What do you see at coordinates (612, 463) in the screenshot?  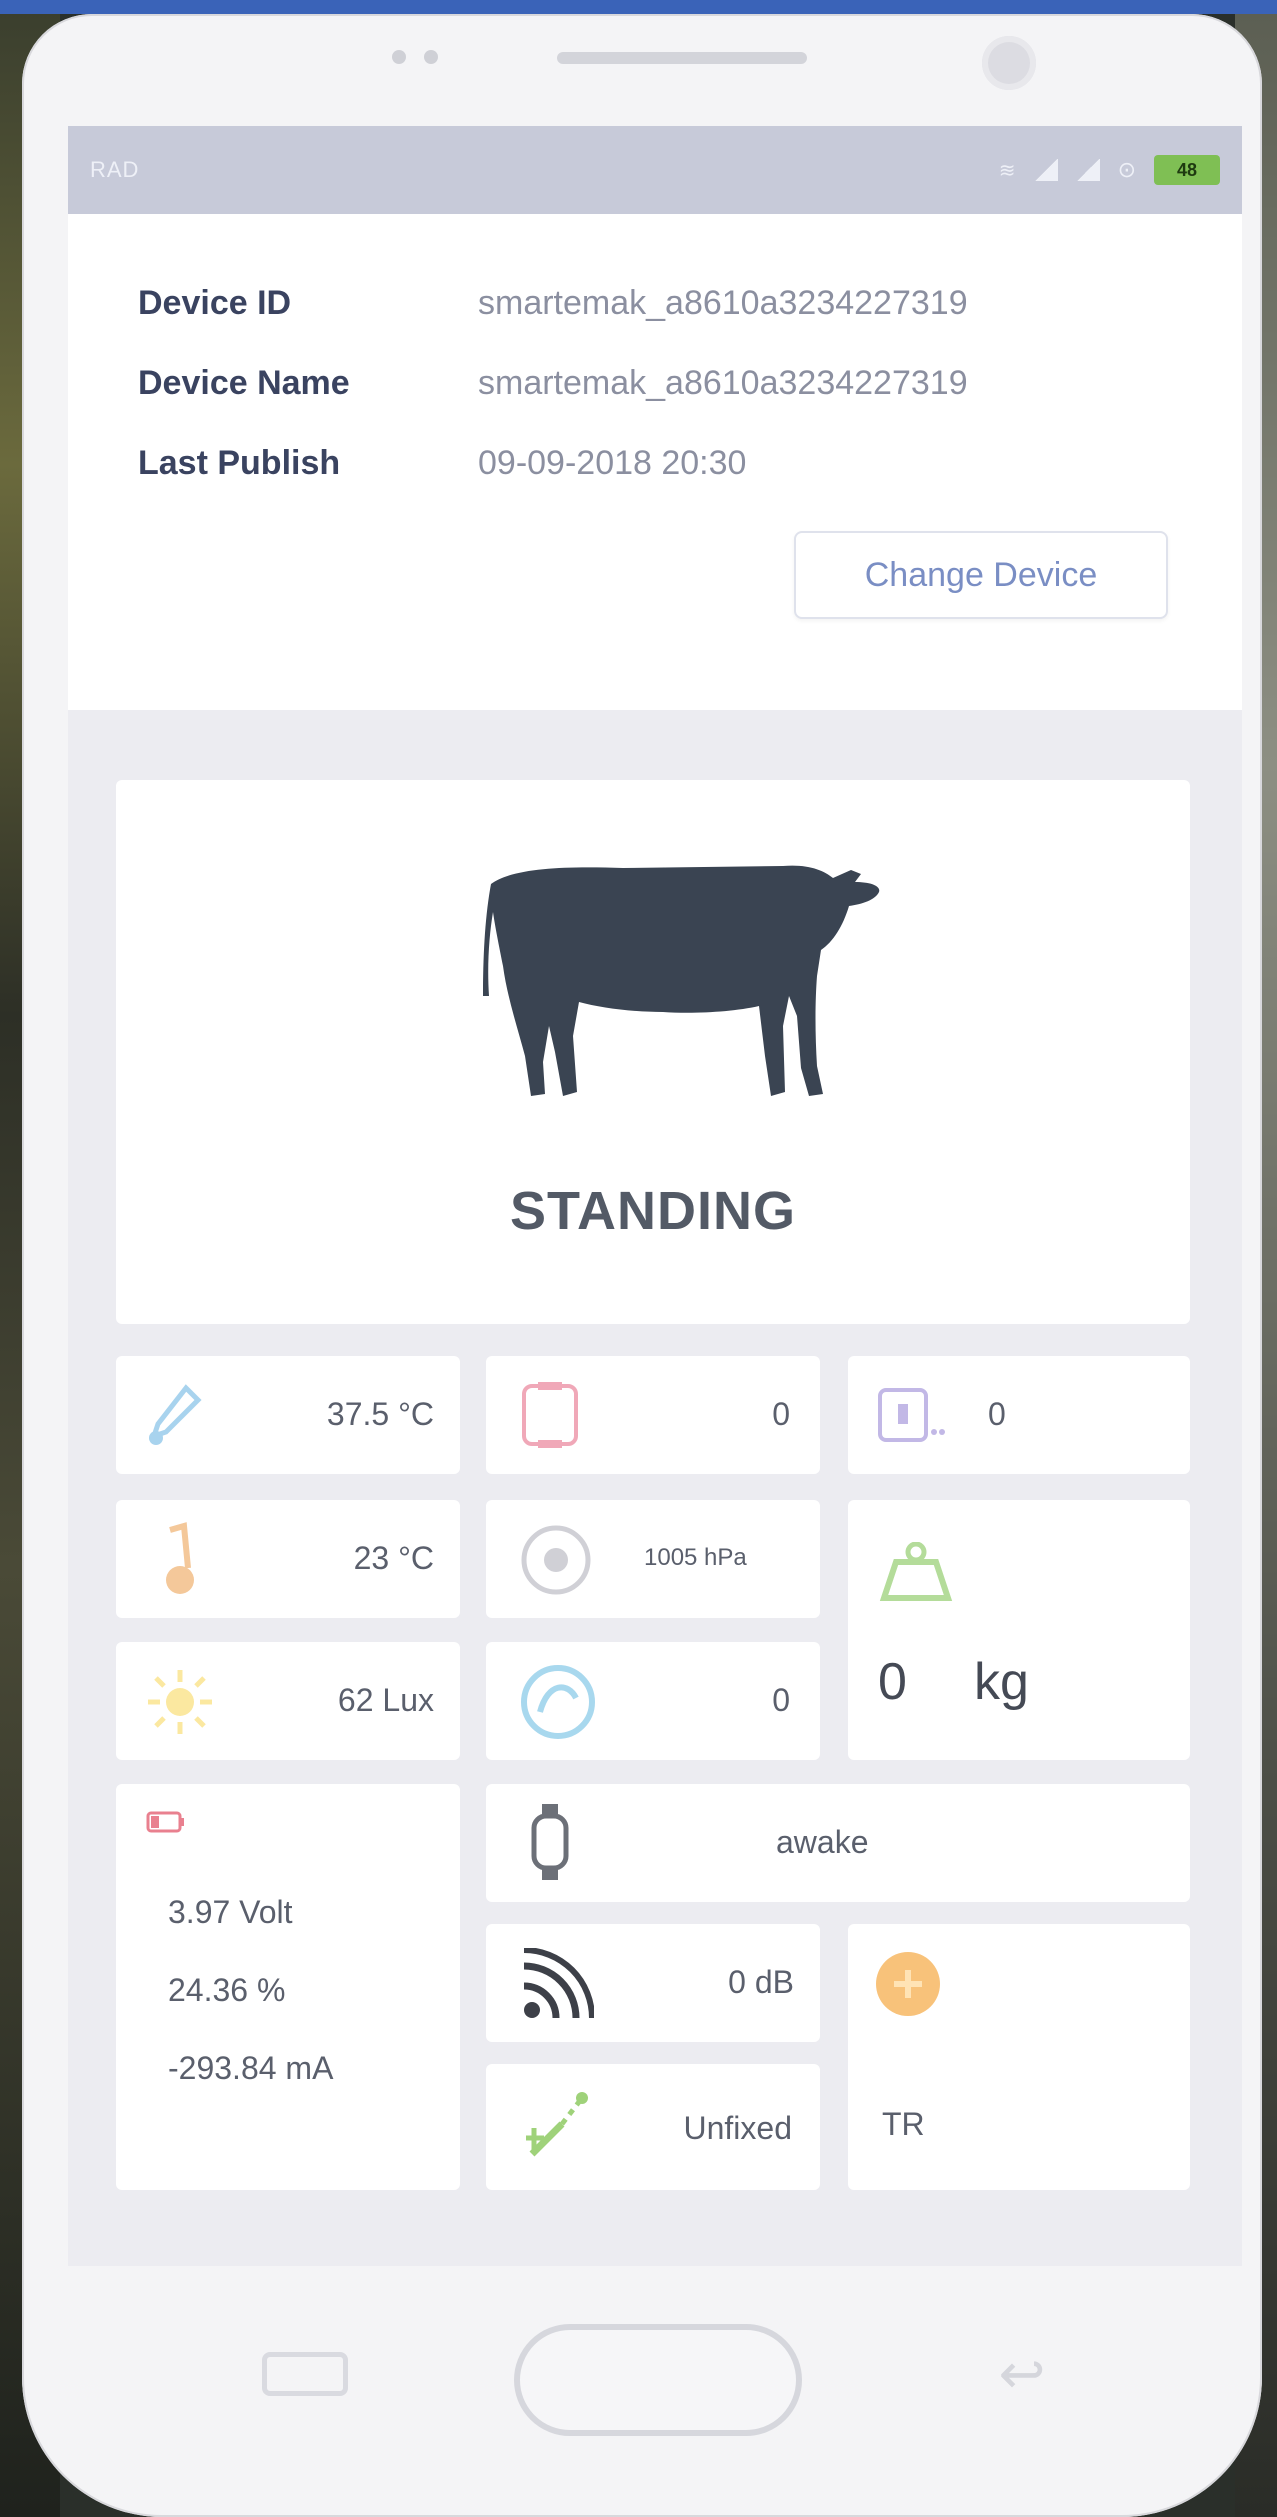 I see `last-publish-value: 09-09-2018 20:30` at bounding box center [612, 463].